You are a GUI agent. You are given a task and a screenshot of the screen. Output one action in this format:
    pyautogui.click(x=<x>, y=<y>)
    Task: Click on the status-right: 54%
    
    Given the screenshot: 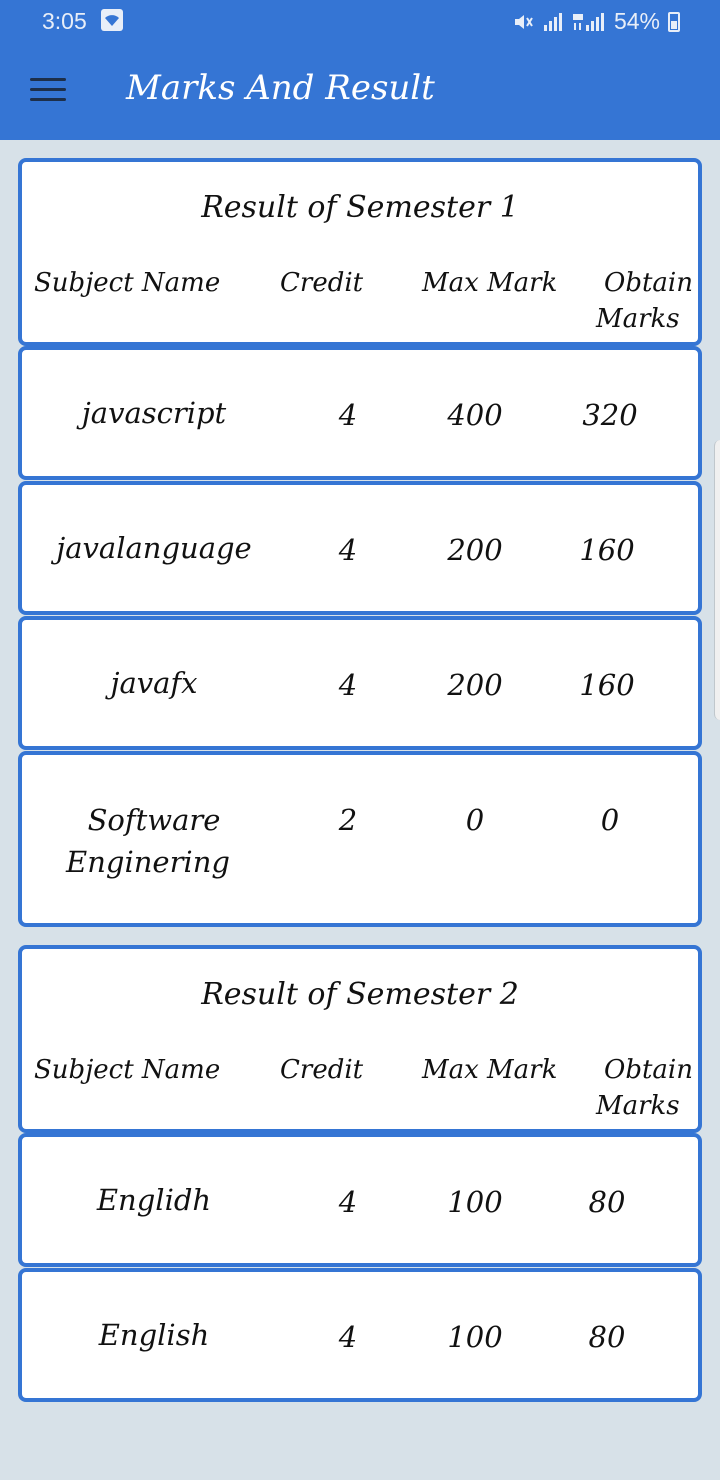 What is the action you would take?
    pyautogui.click(x=596, y=21)
    